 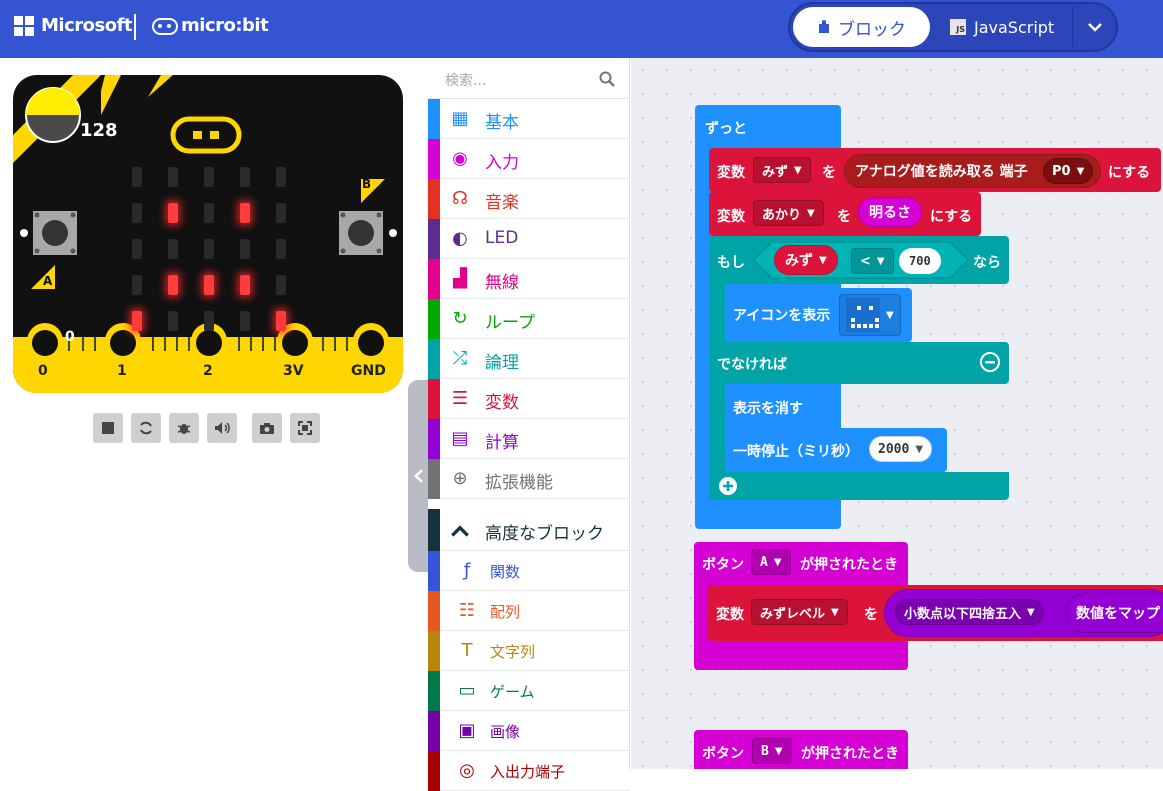 What do you see at coordinates (990, 362) in the screenshot?
I see `remove-else-icon` at bounding box center [990, 362].